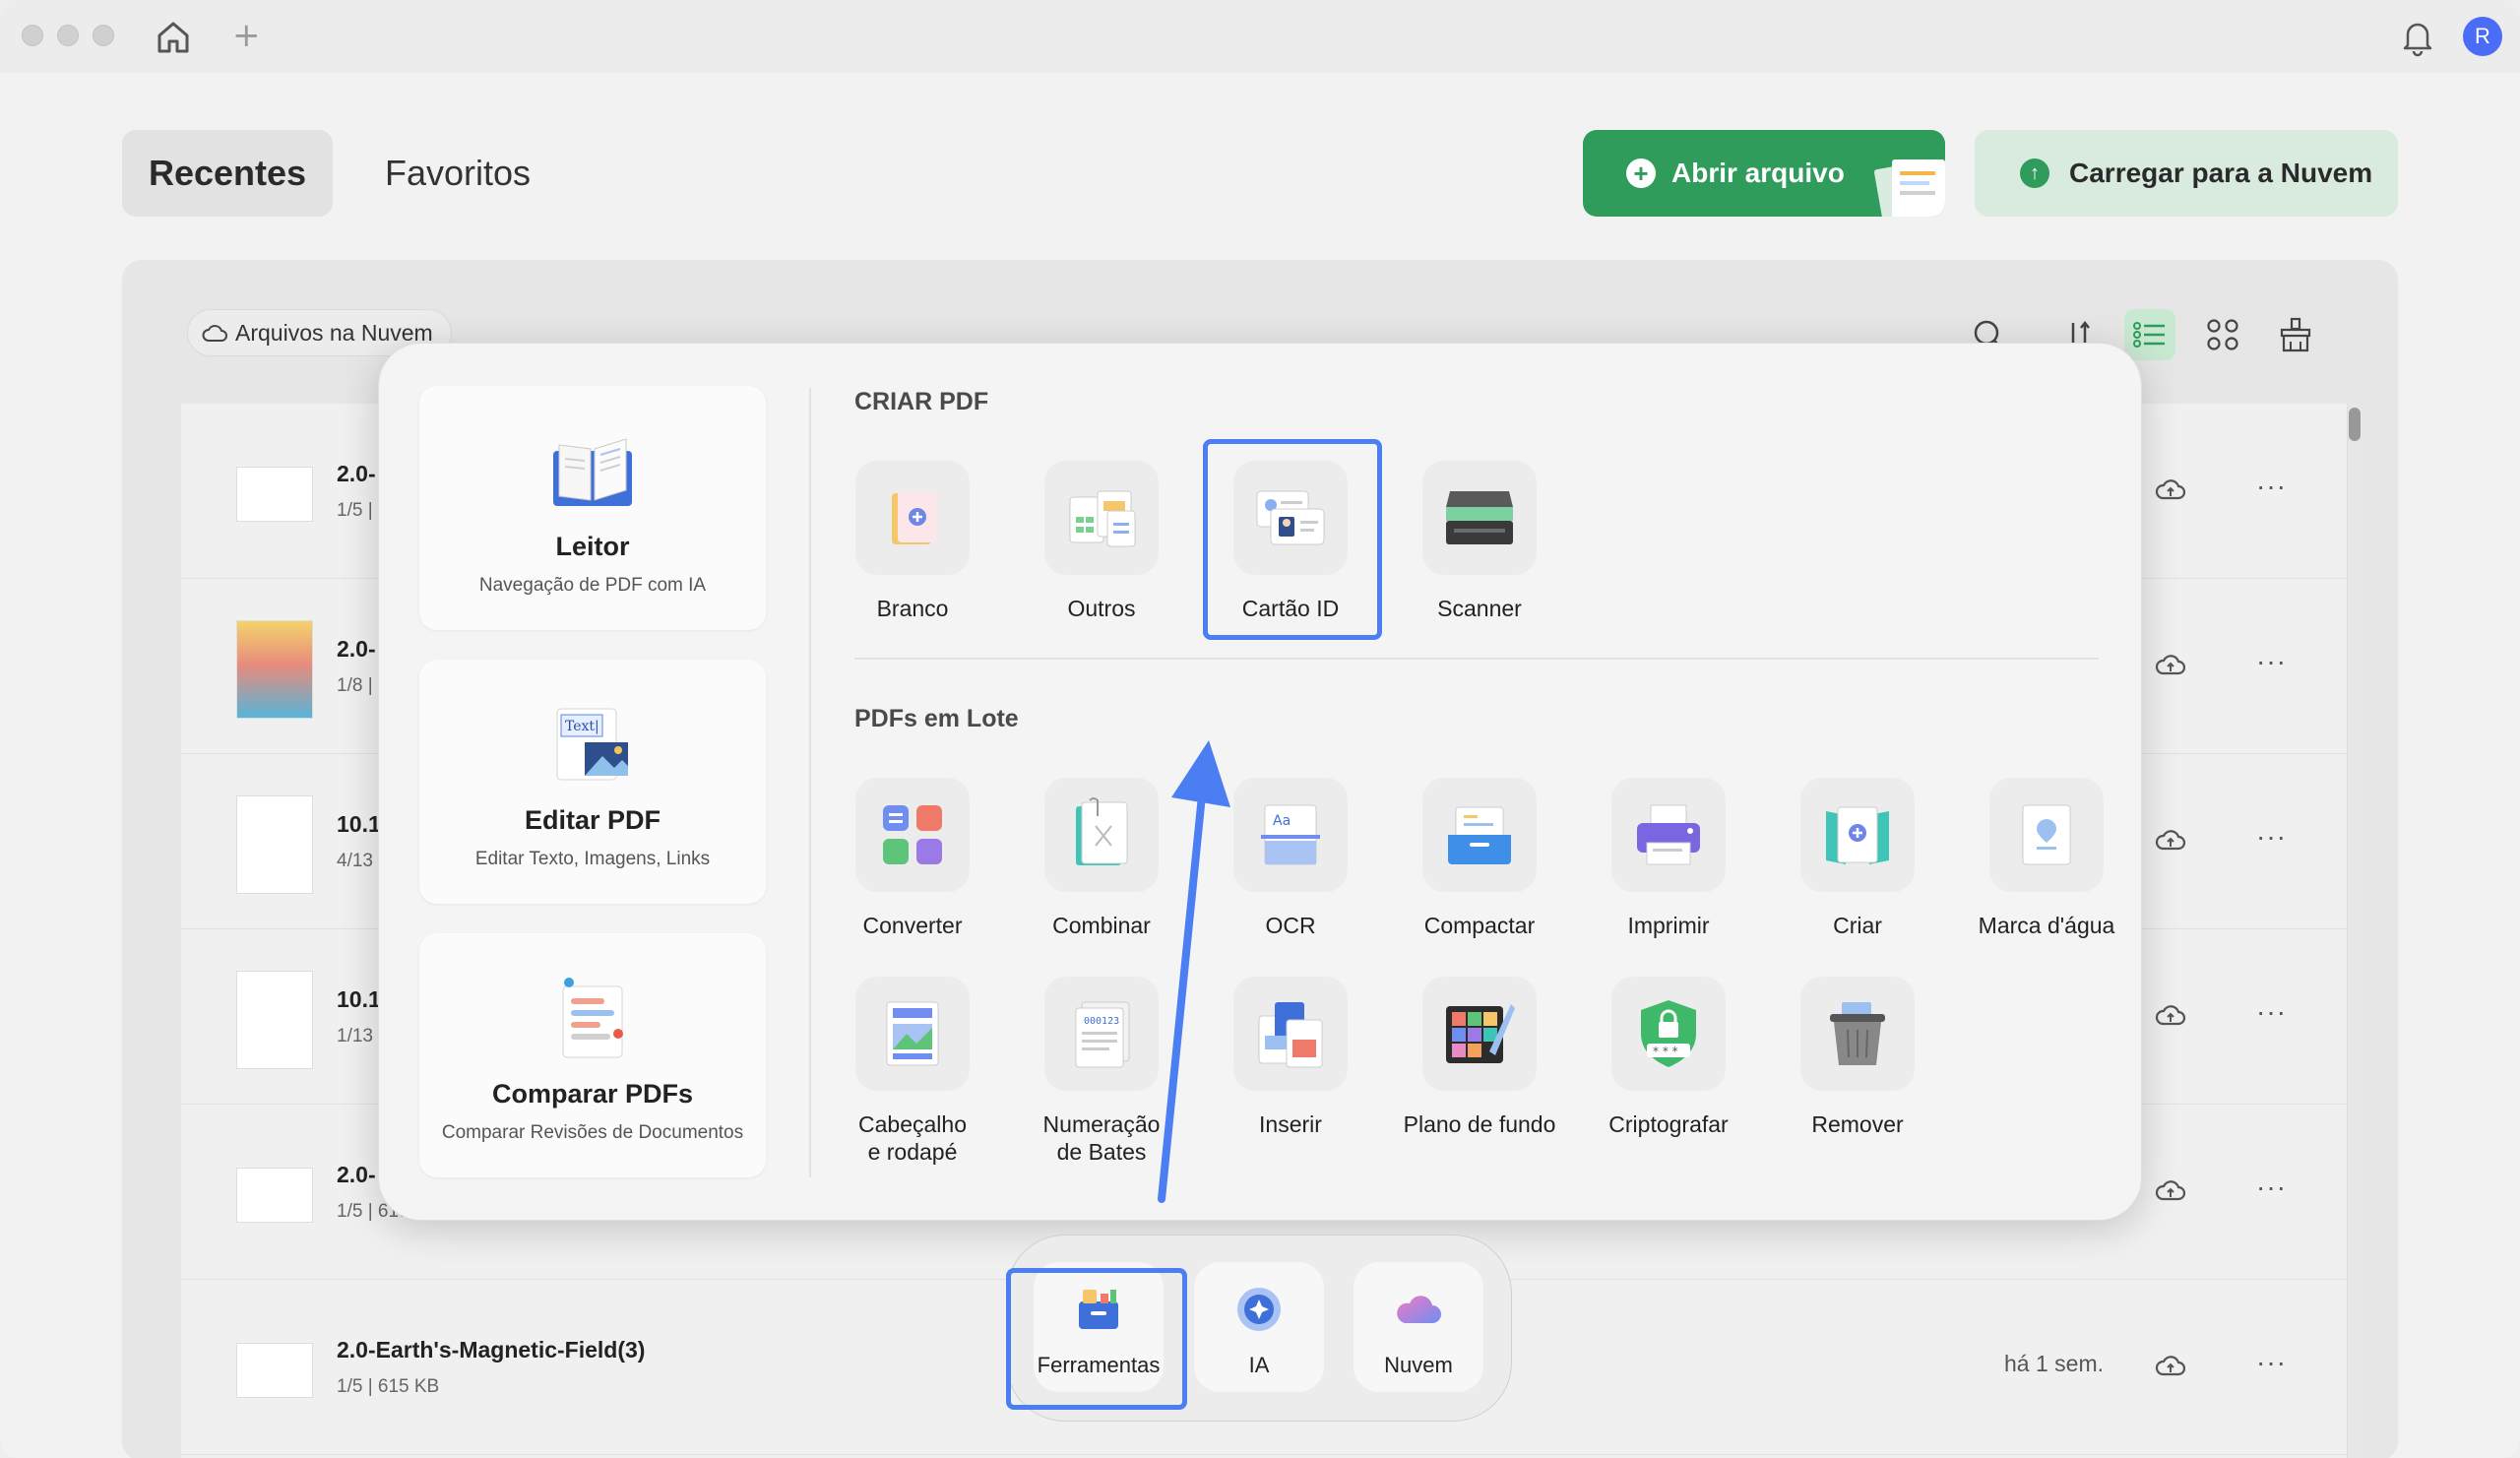 The image size is (2520, 1458). I want to click on batch-create-label: Criar, so click(1857, 925).